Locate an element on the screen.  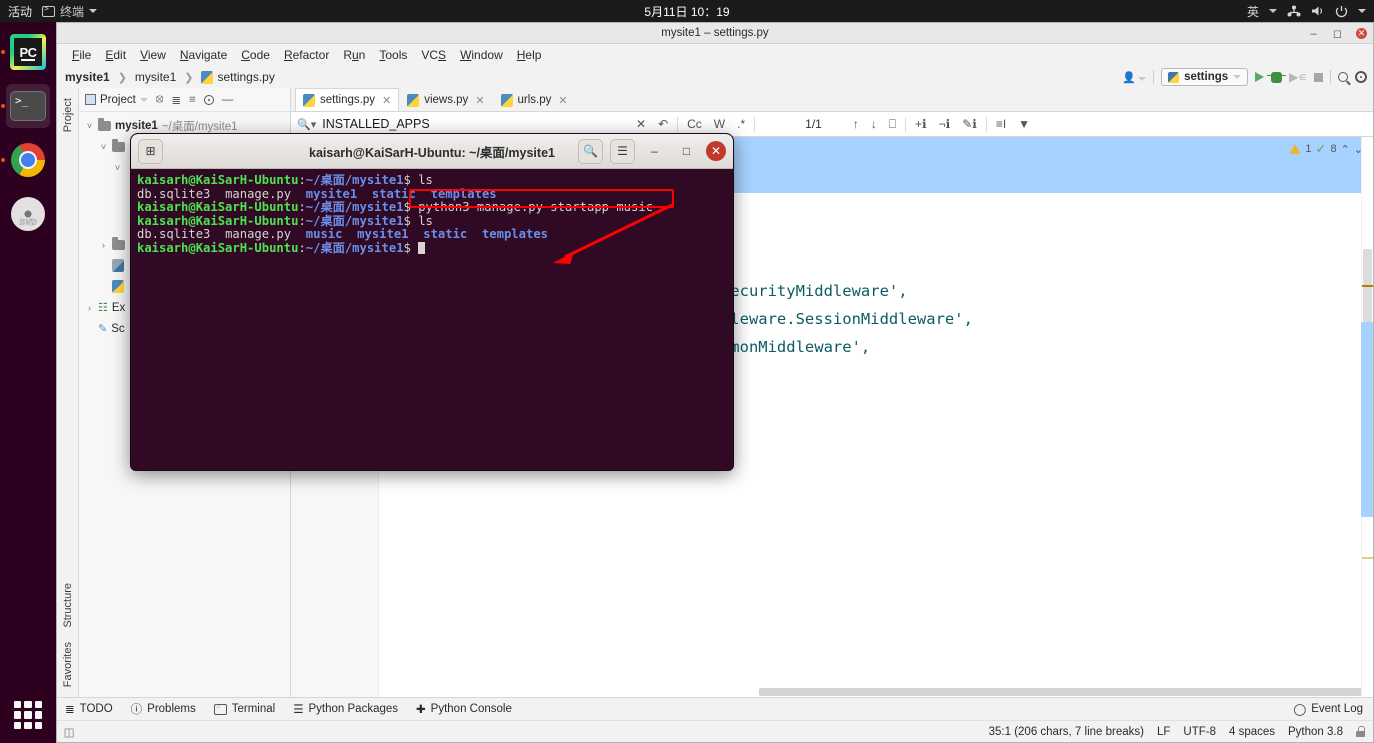
menu-run: Run is located at coordinates (354, 55).